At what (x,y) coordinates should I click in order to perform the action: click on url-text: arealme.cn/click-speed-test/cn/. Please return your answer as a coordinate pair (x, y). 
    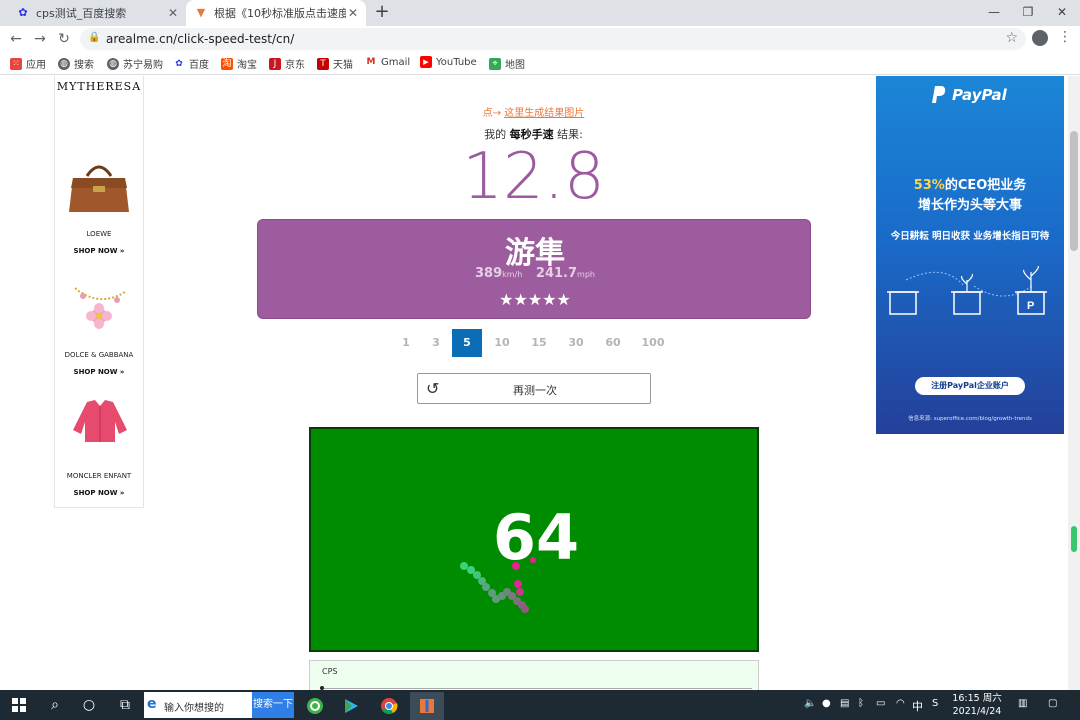
    Looking at the image, I should click on (200, 39).